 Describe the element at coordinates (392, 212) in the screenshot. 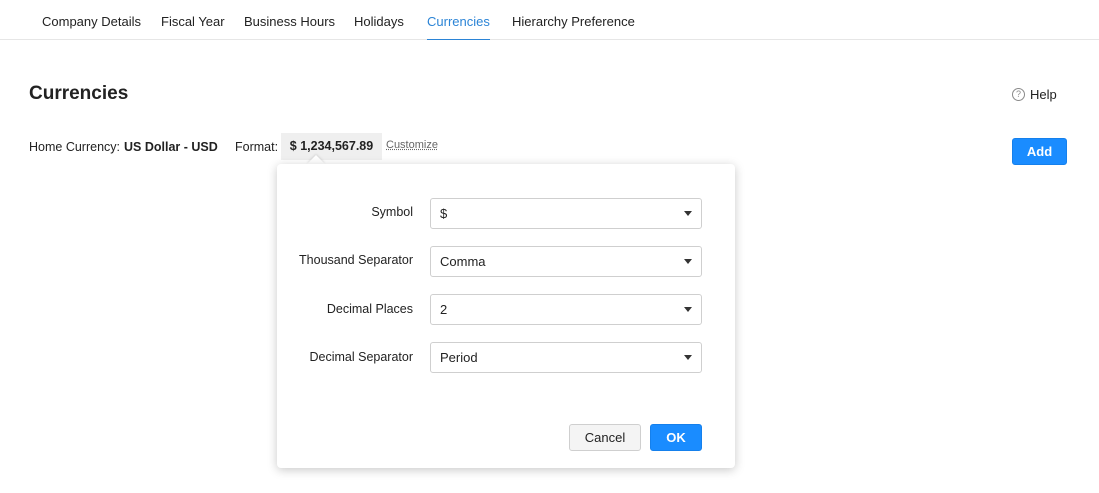

I see `symbol-label: Symbol` at that location.